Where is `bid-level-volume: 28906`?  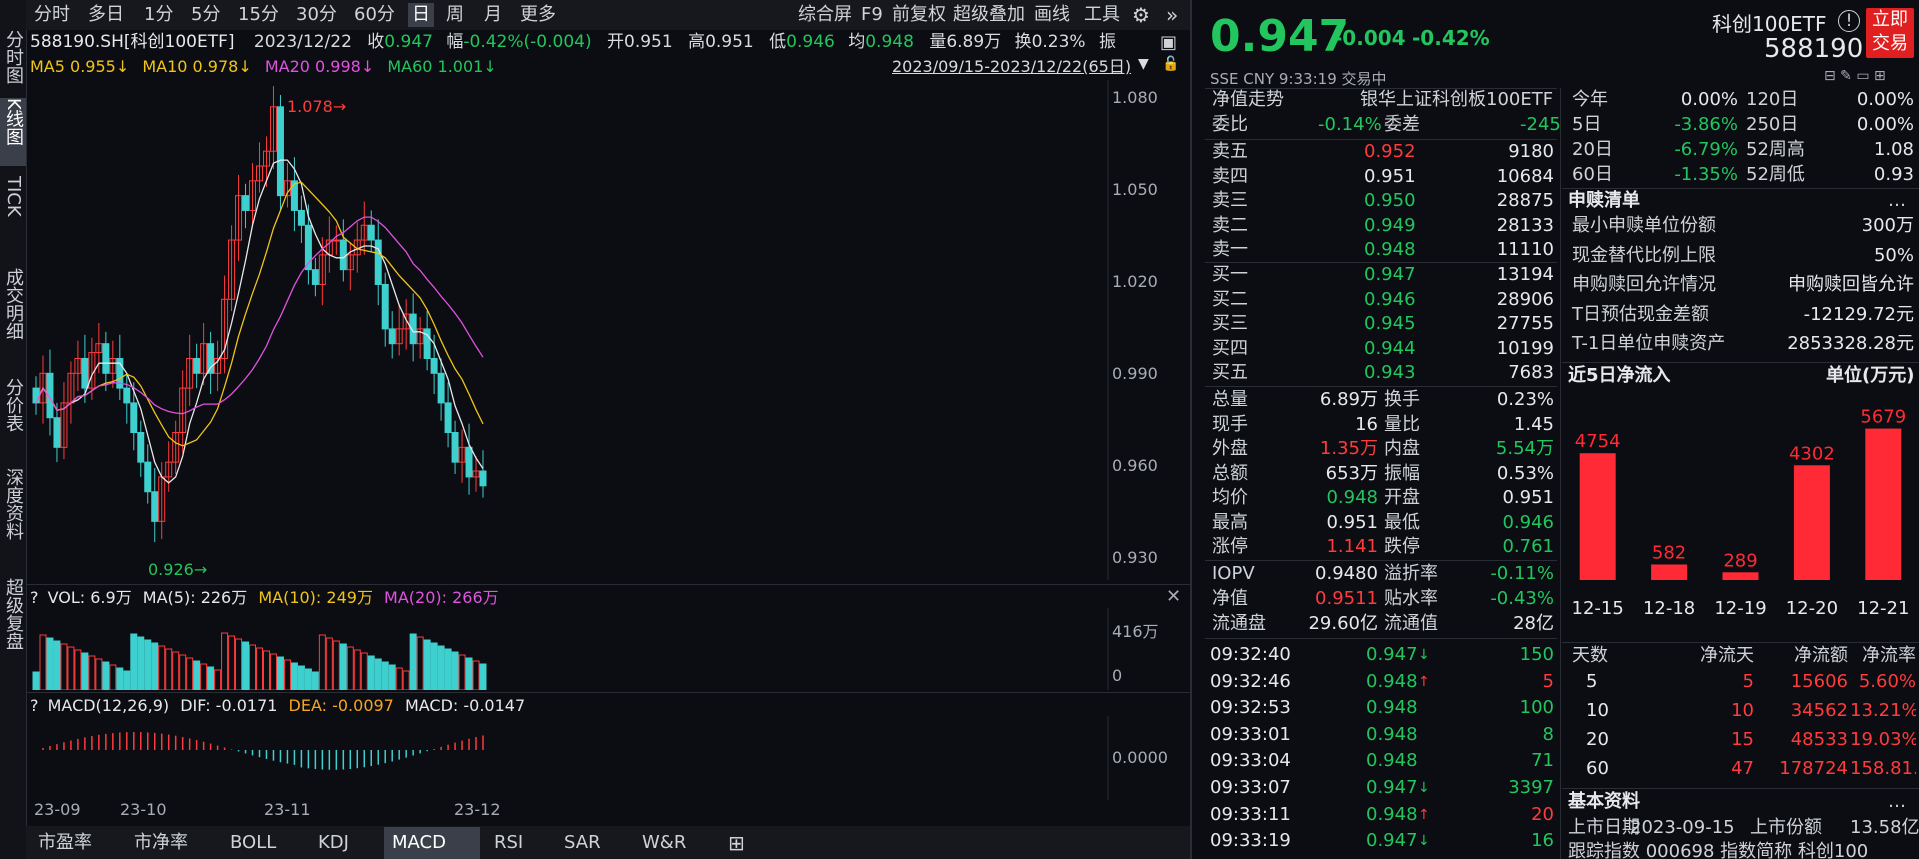
bid-level-volume: 28906 is located at coordinates (1525, 299).